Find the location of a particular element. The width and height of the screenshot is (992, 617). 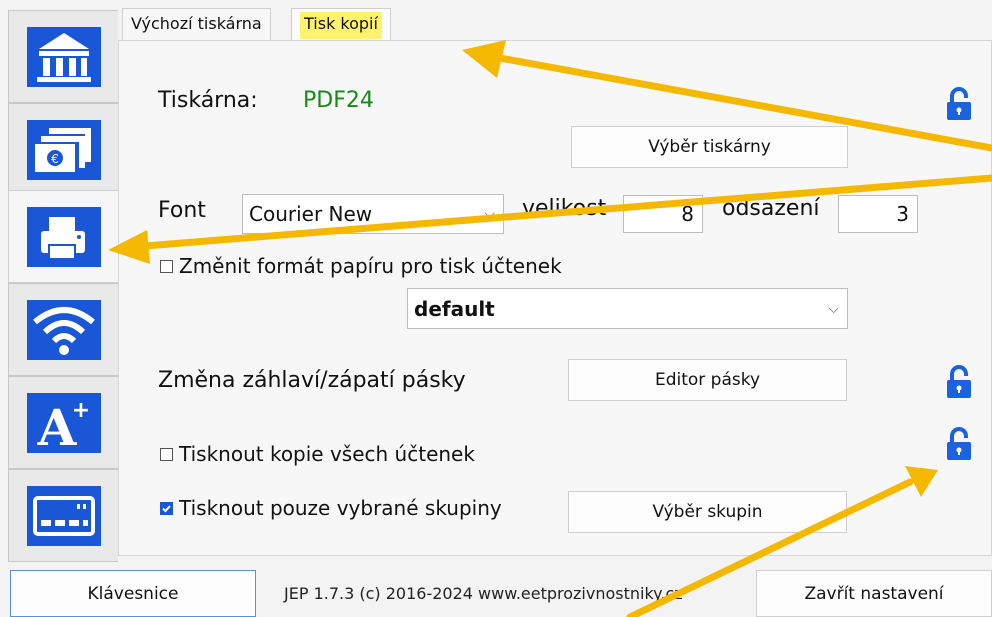

font-plus-icon: A + is located at coordinates (63, 422).